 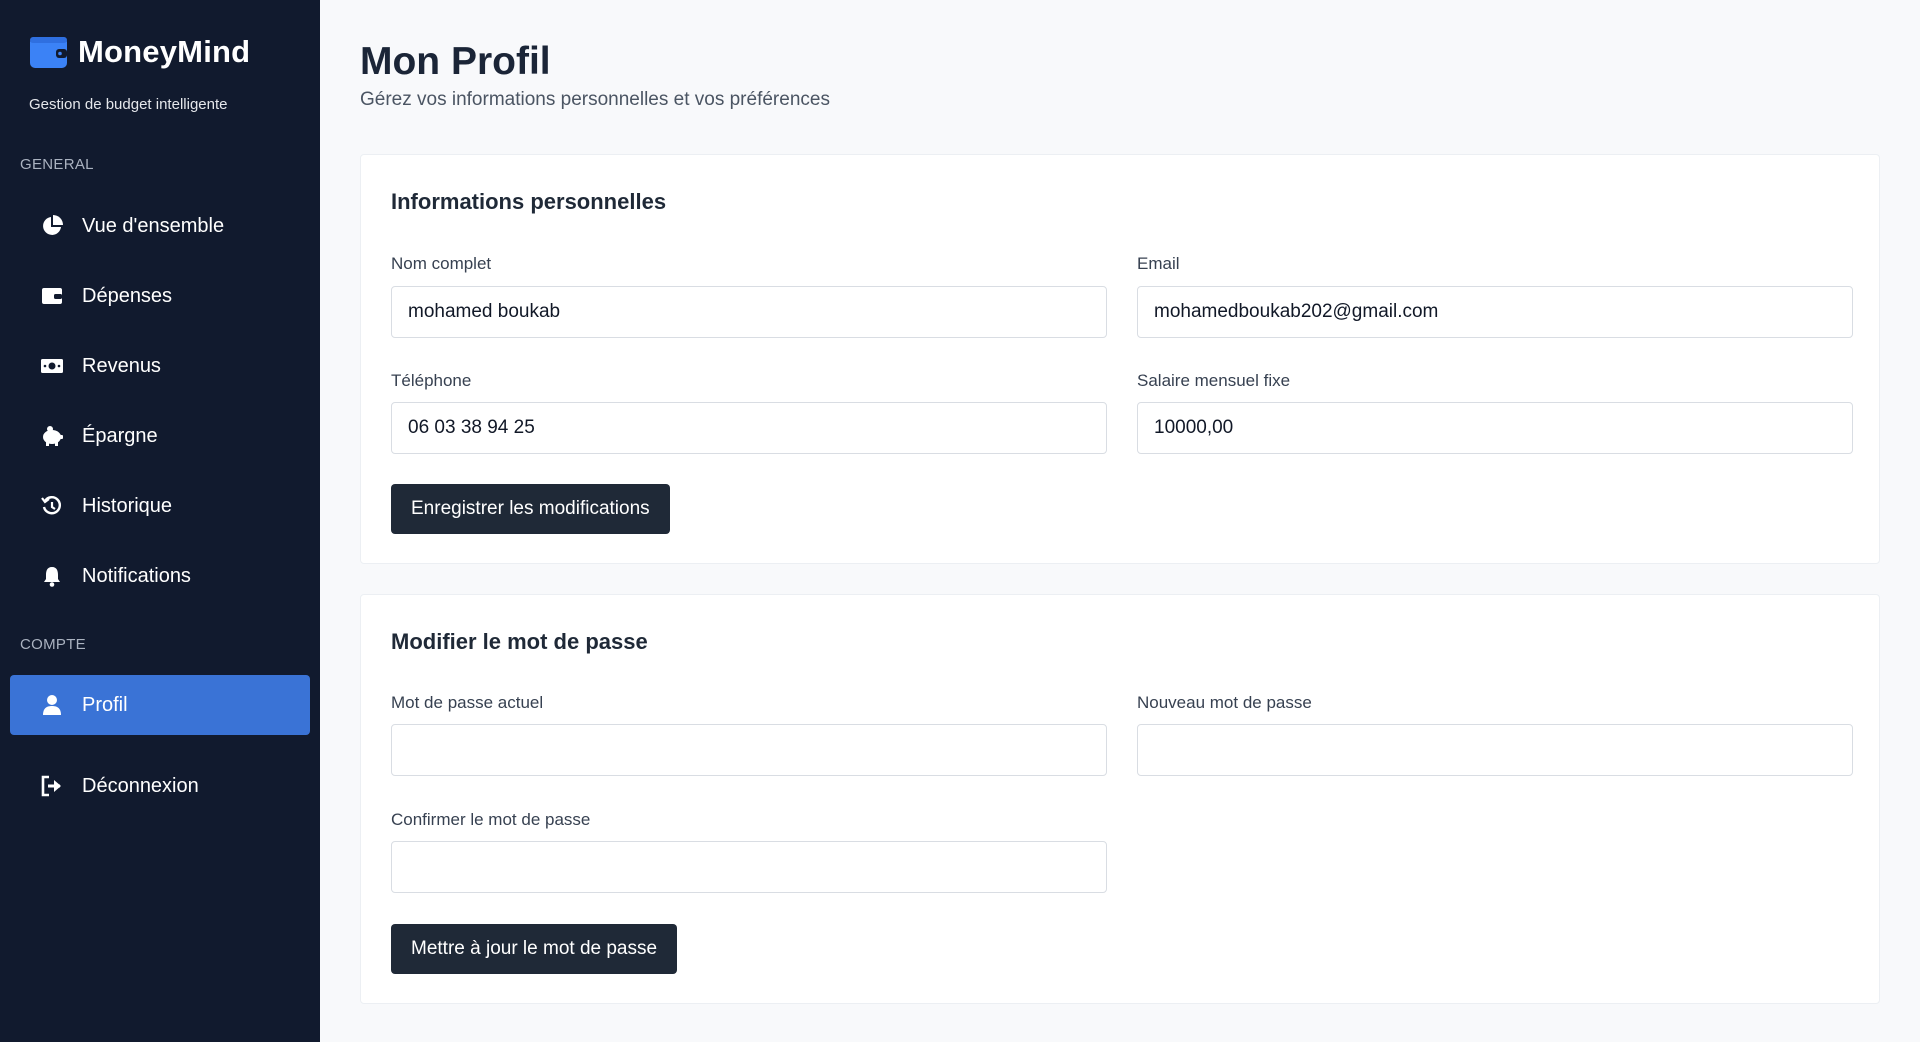 What do you see at coordinates (1158, 263) in the screenshot?
I see `email-label: Email` at bounding box center [1158, 263].